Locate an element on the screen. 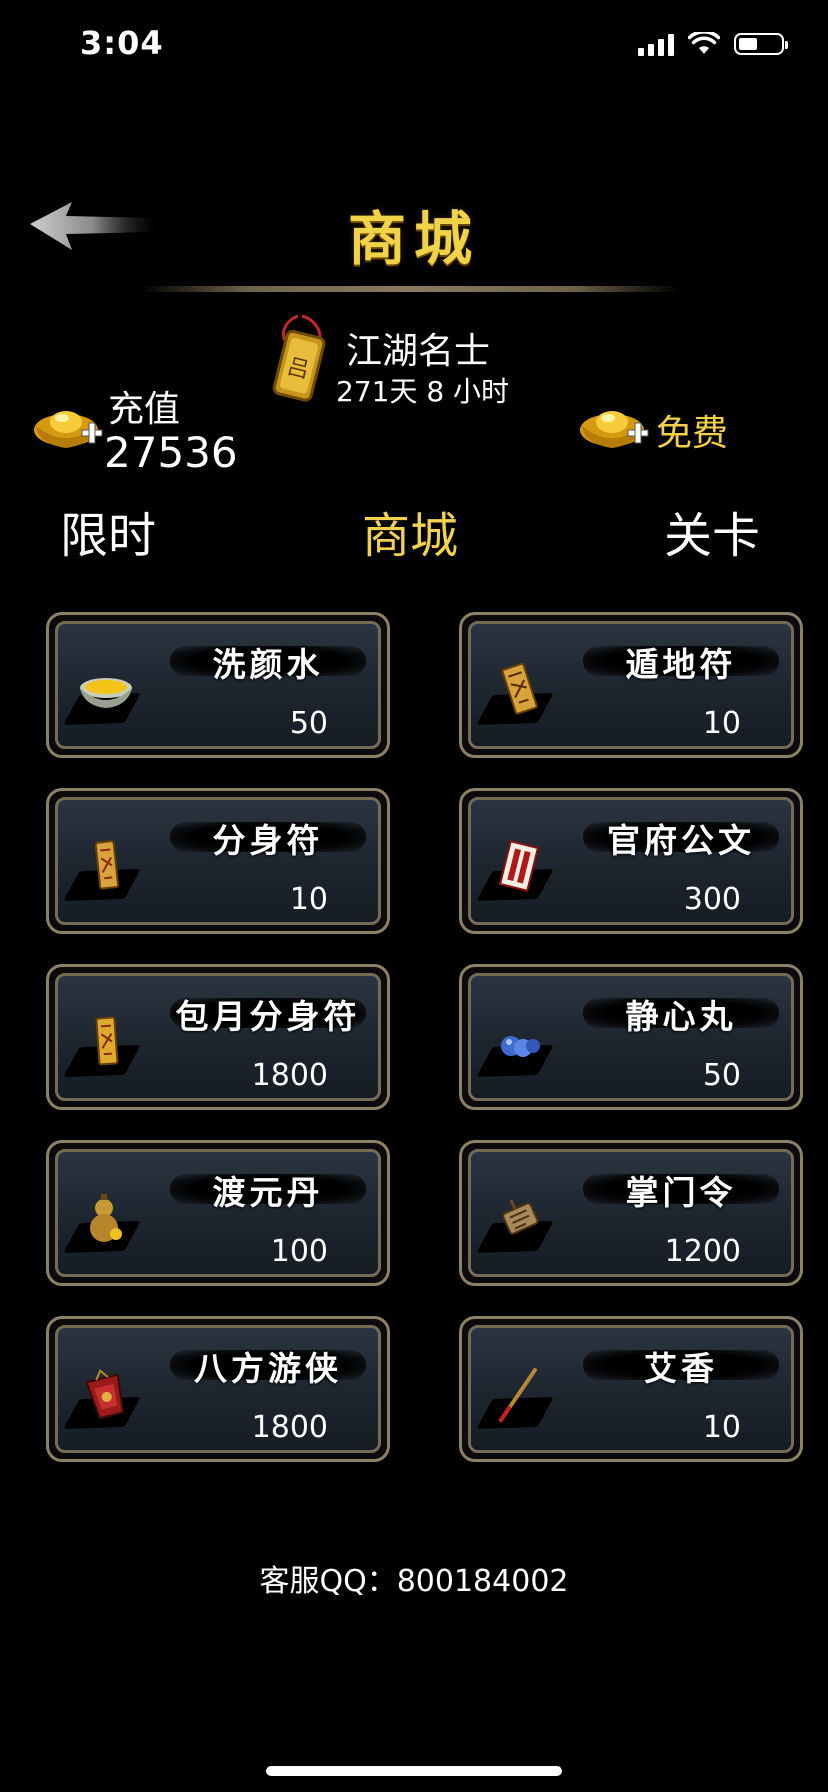 The image size is (828, 1792). item-name: 官府公文 is located at coordinates (681, 840).